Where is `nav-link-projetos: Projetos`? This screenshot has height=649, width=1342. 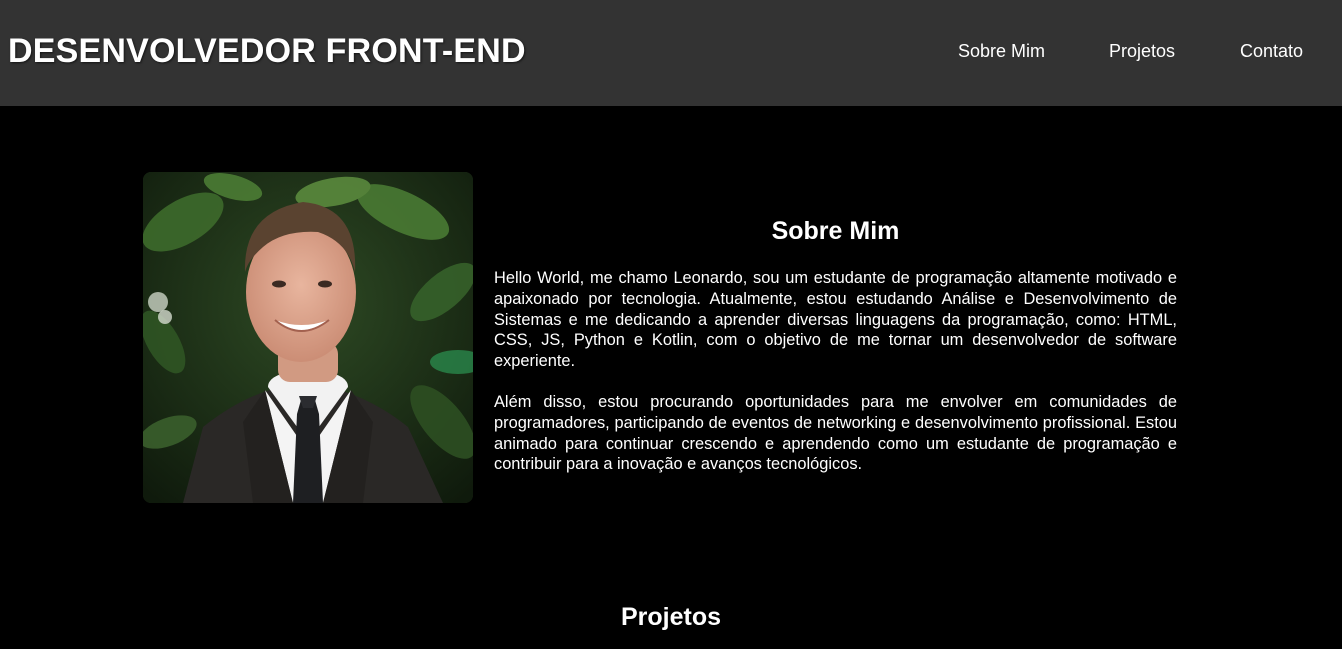
nav-link-projetos: Projetos is located at coordinates (1142, 51).